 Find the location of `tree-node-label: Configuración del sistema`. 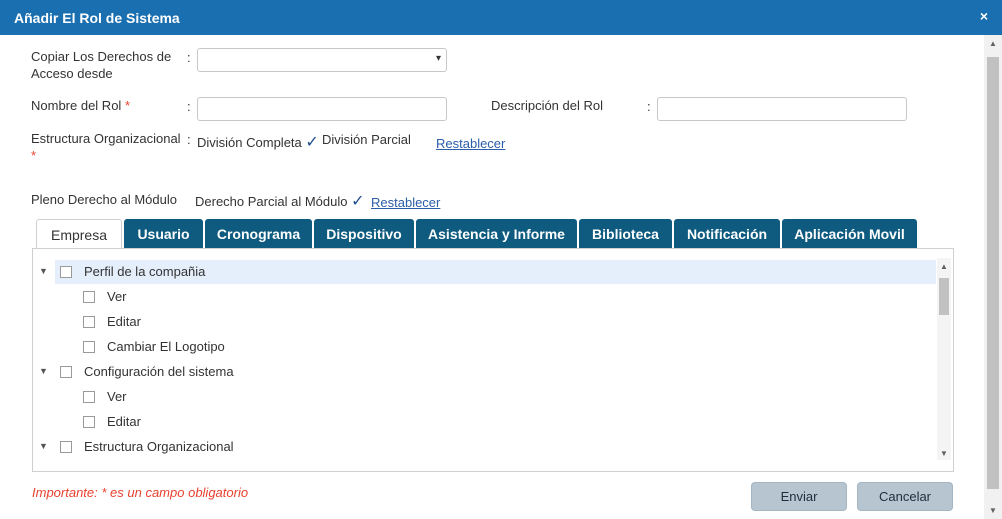

tree-node-label: Configuración del sistema is located at coordinates (159, 371).